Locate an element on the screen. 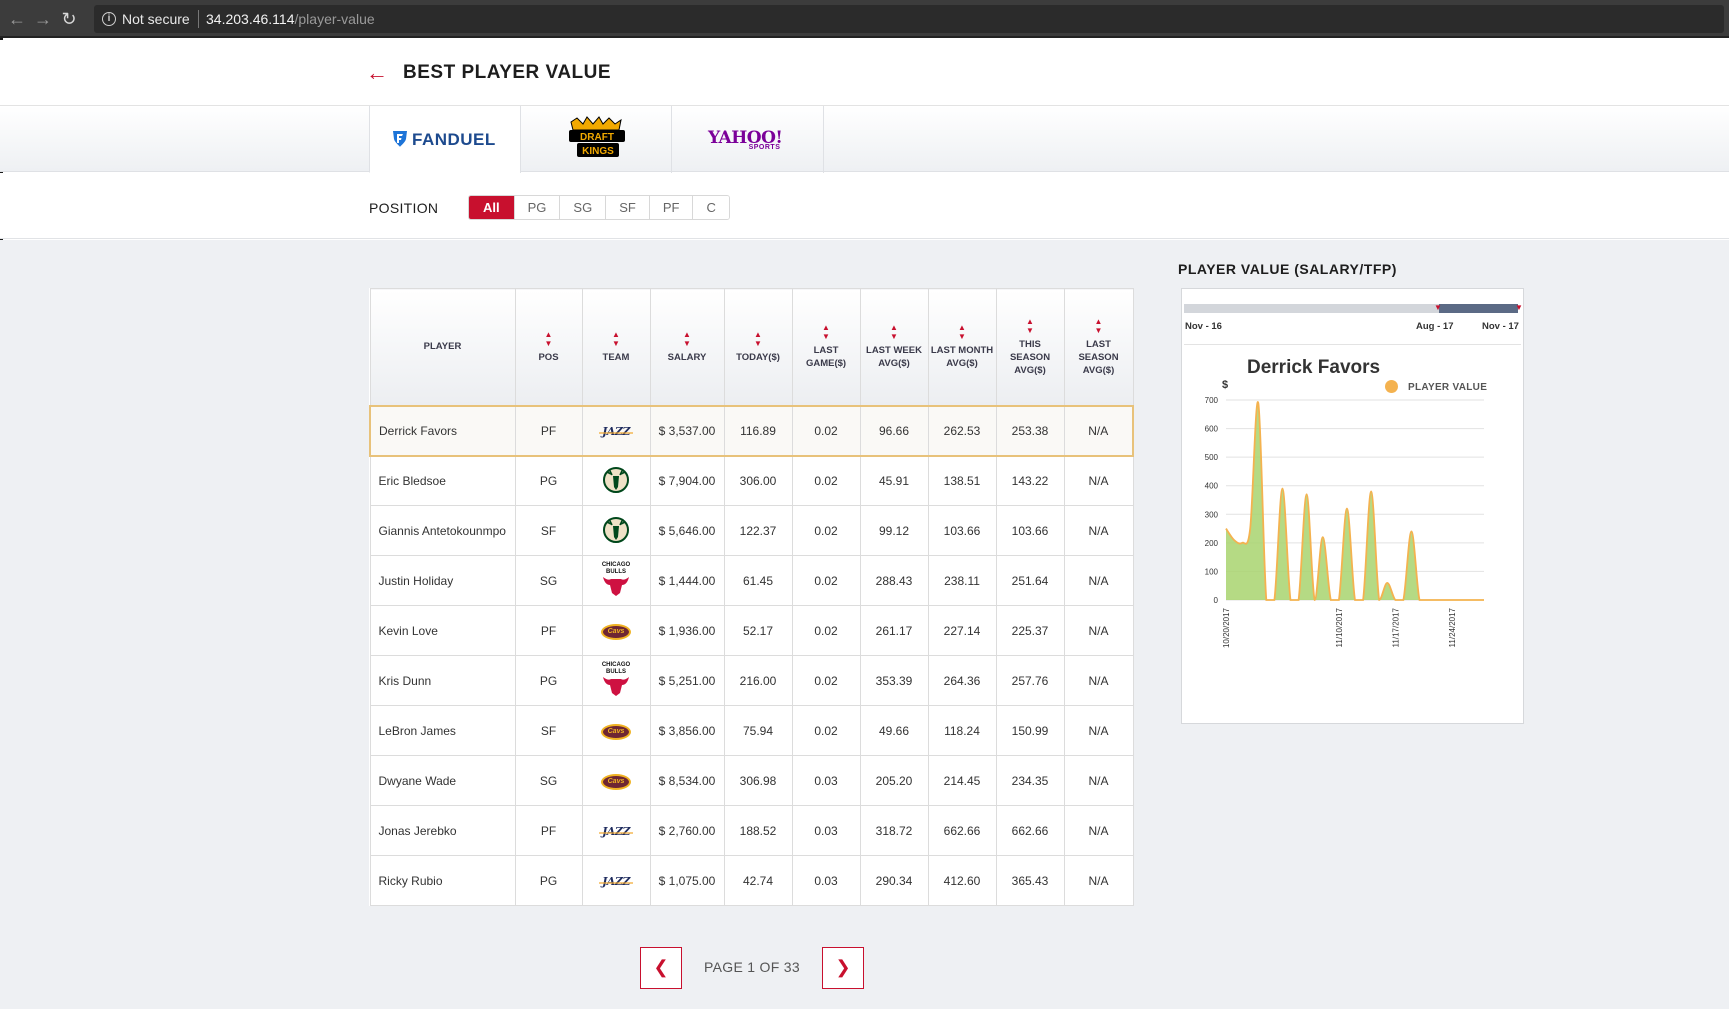  range-end-label: Nov - 17 is located at coordinates (1500, 326).